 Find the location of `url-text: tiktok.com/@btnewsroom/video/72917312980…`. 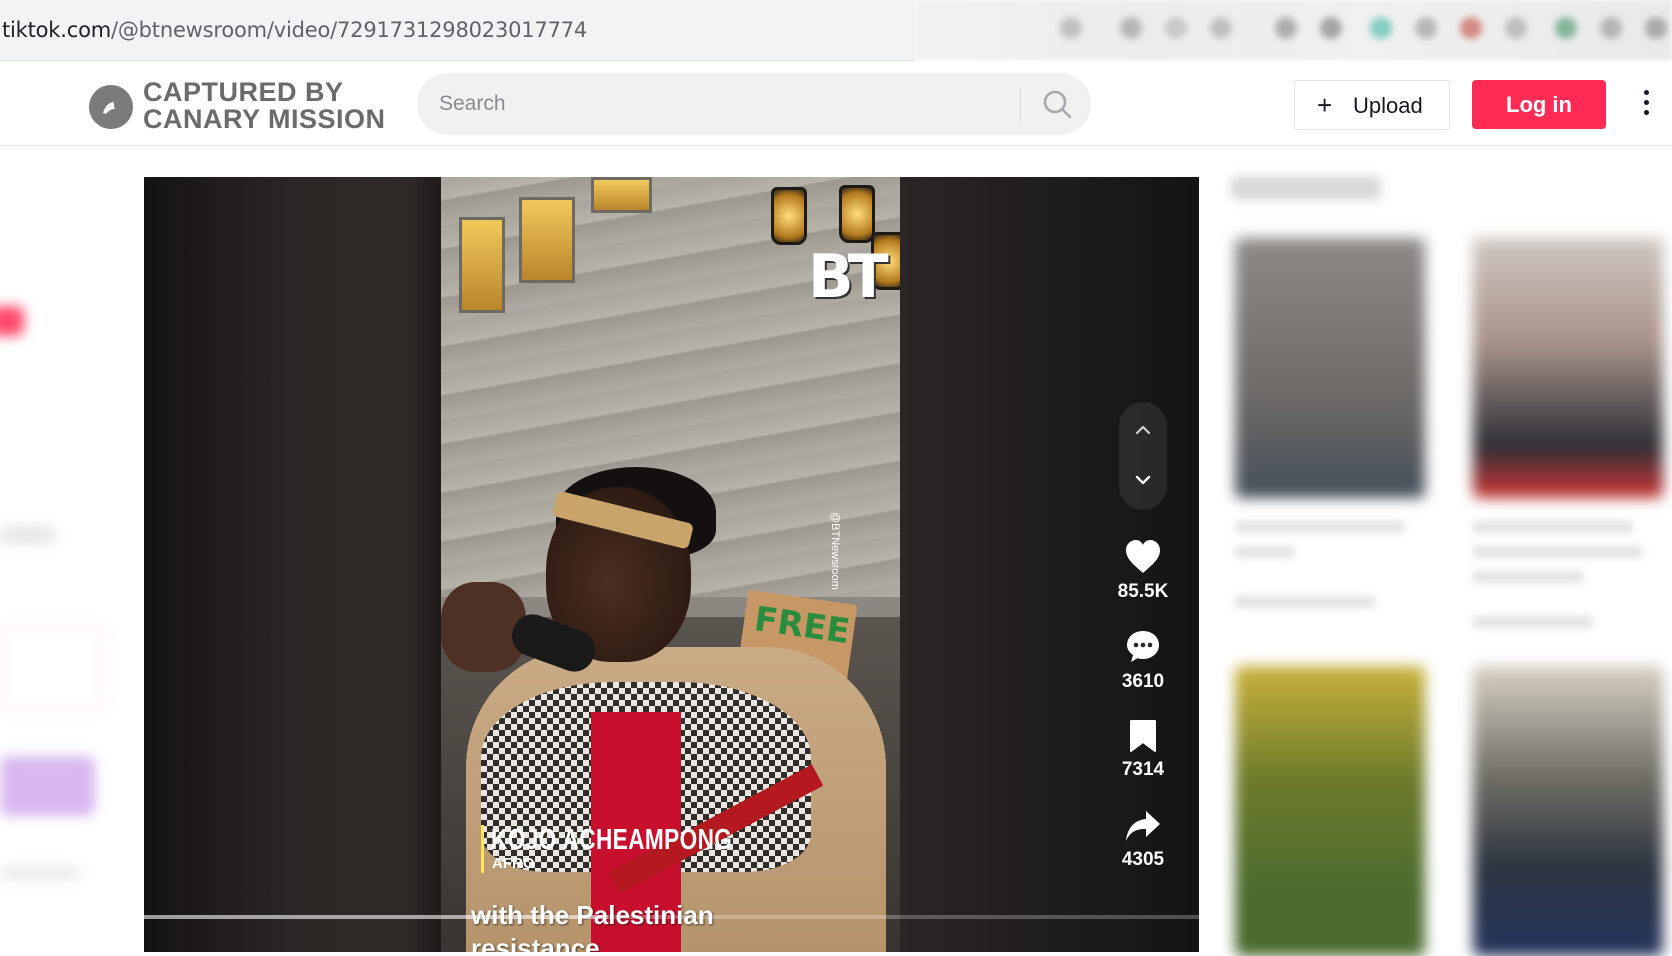

url-text: tiktok.com/@btnewsroom/video/72917312980… is located at coordinates (294, 30).